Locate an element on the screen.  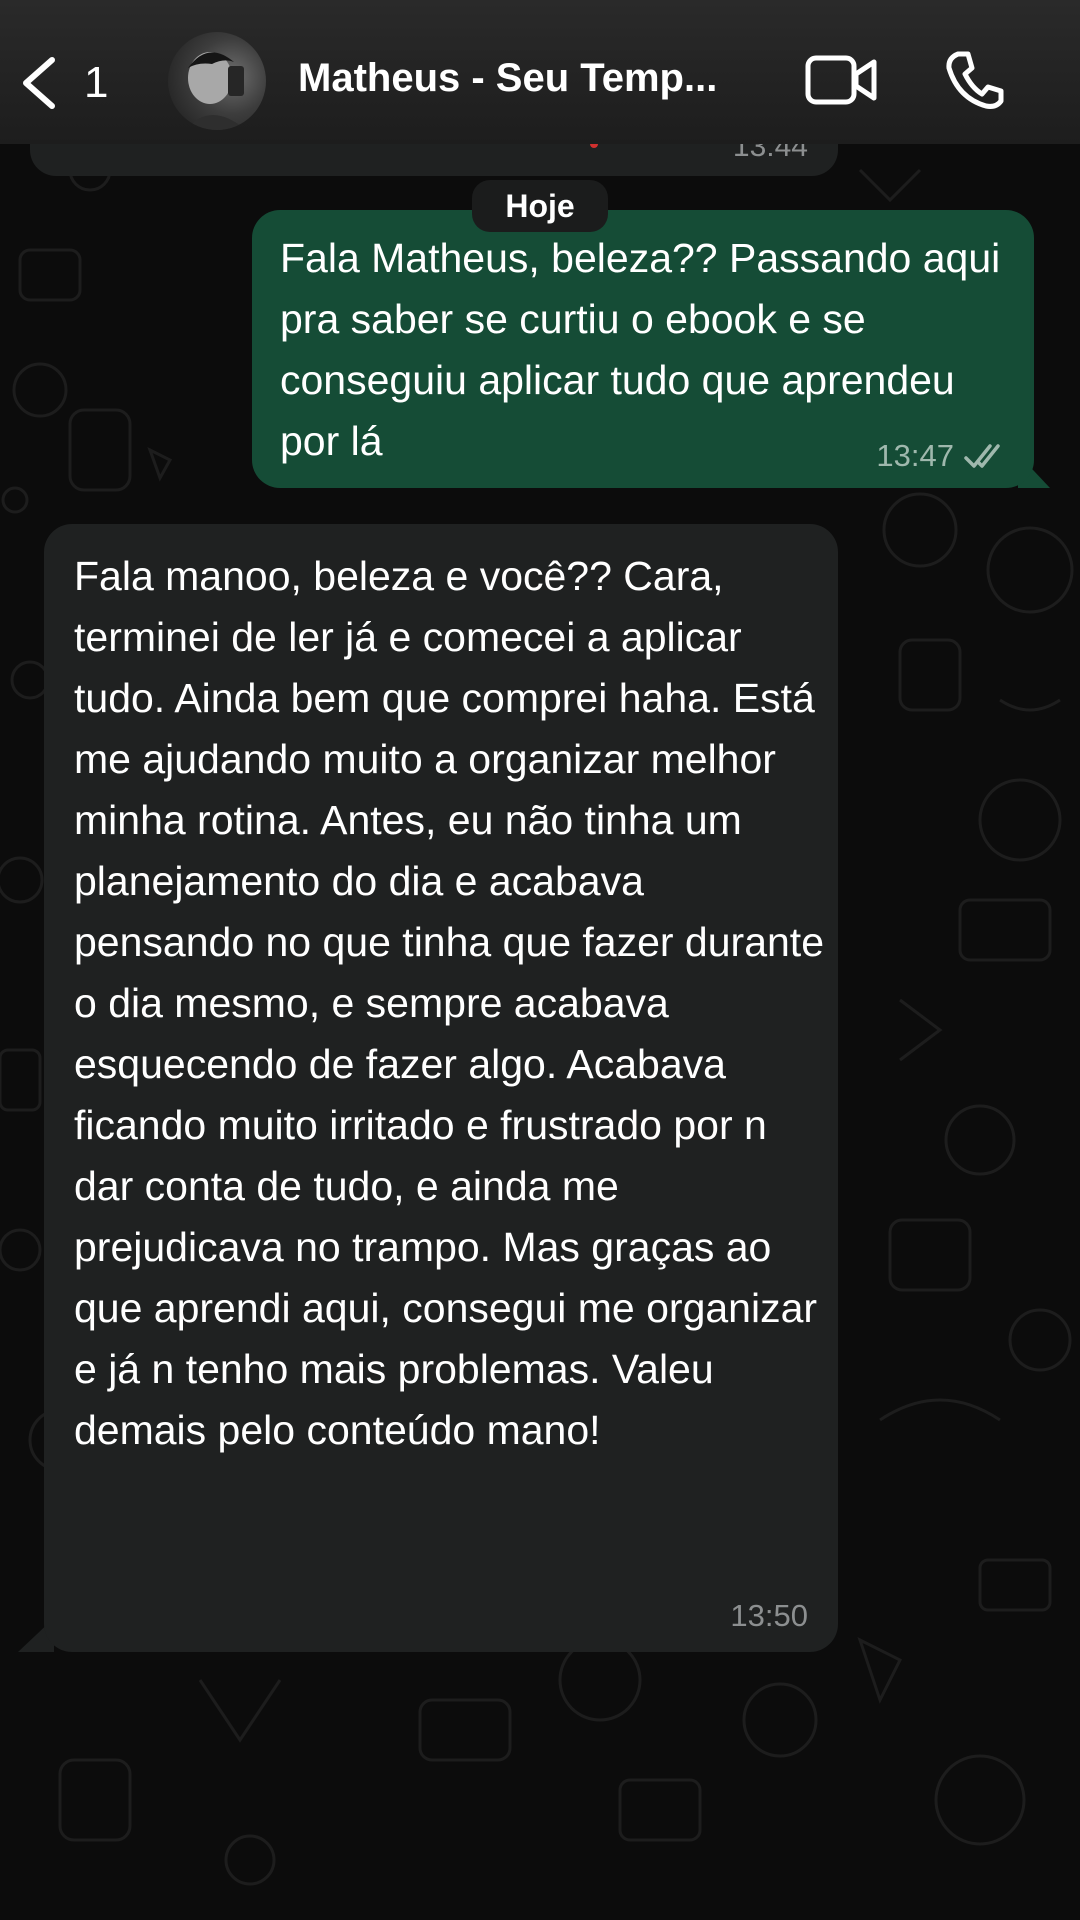
profile-photo is located at coordinates (216, 91).